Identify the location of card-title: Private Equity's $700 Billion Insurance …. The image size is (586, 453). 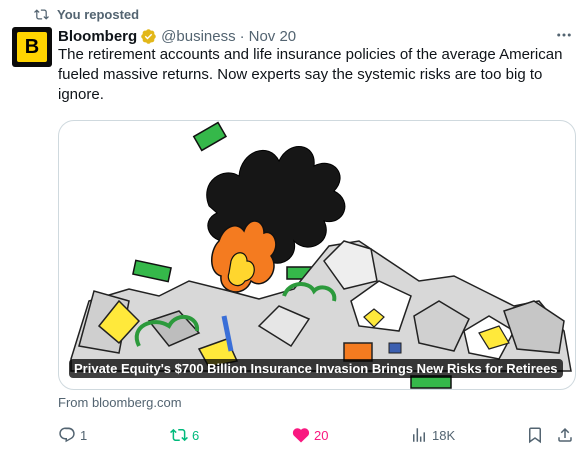
(316, 368).